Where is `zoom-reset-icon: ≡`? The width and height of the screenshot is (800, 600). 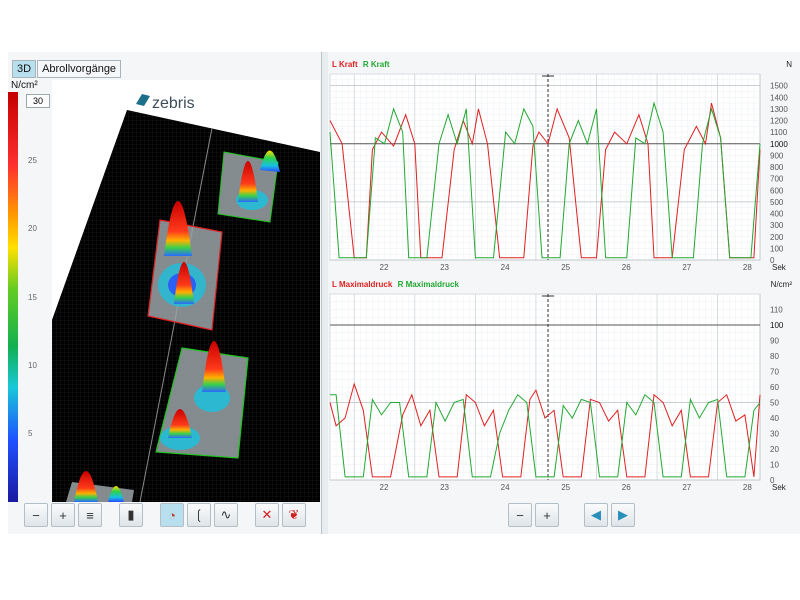 zoom-reset-icon: ≡ is located at coordinates (90, 515).